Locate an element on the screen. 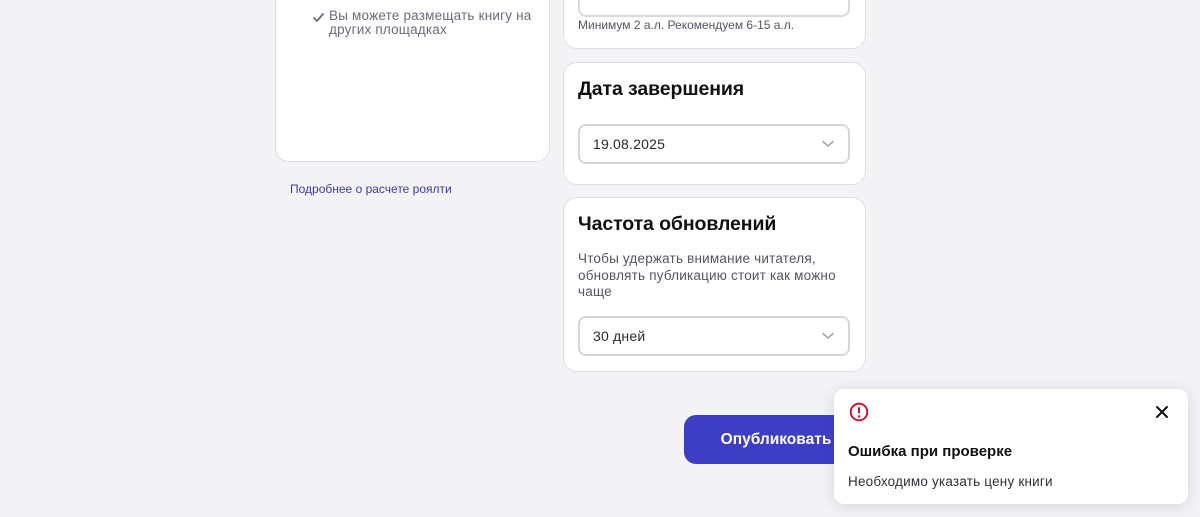 This screenshot has height=517, width=1200. volume-input is located at coordinates (714, 8).